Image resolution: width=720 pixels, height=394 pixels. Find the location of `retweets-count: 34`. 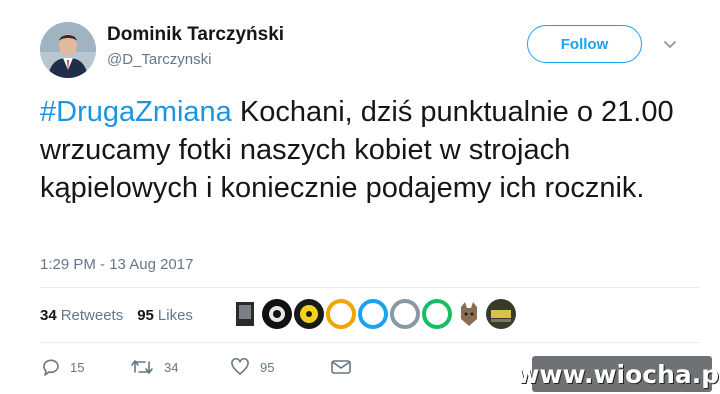

retweets-count: 34 is located at coordinates (48, 315).